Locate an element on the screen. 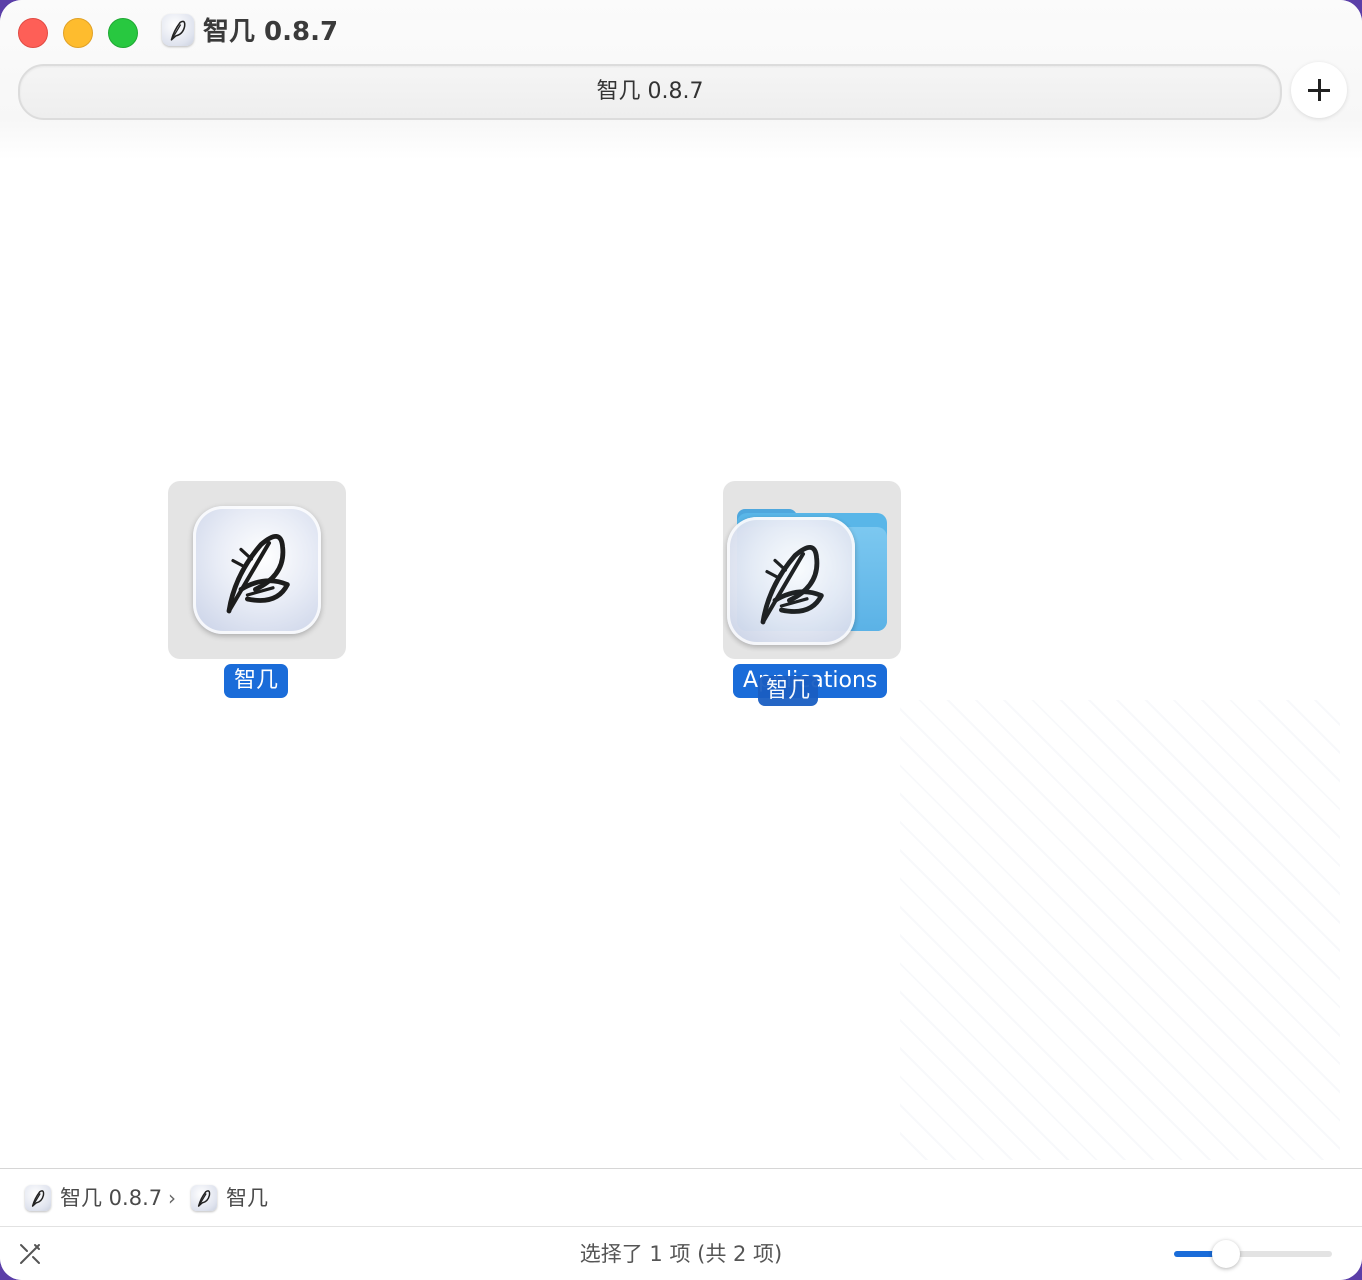 The height and width of the screenshot is (1280, 1362). path-field-text: 智几 0.8.7 is located at coordinates (650, 91).